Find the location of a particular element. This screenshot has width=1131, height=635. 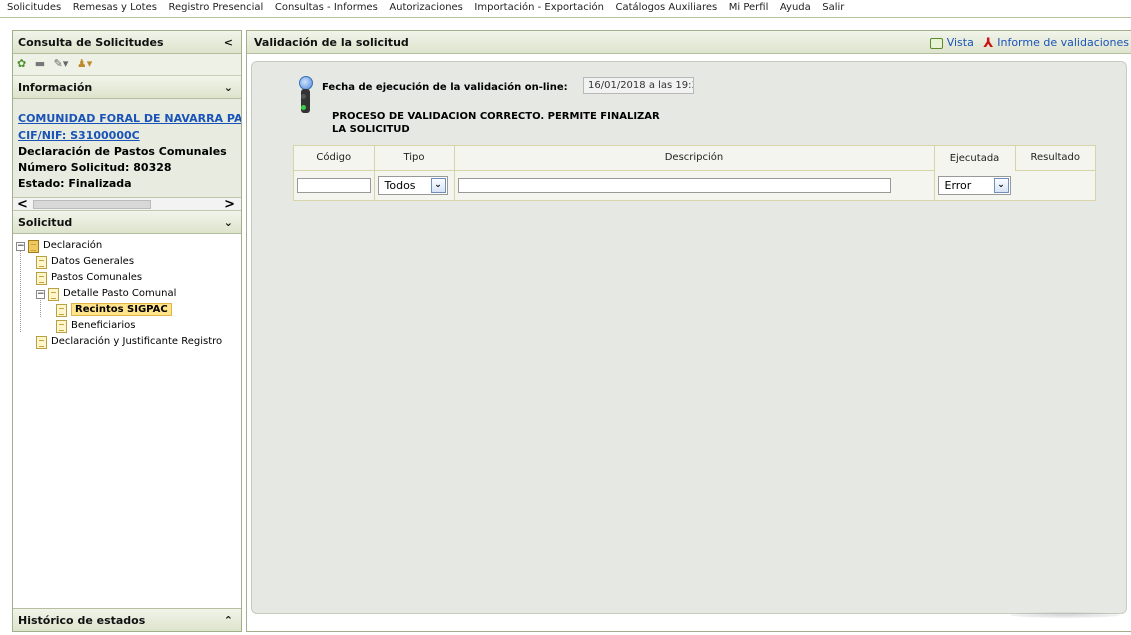

info-horizontal-scrollbar: < > is located at coordinates (127, 204).